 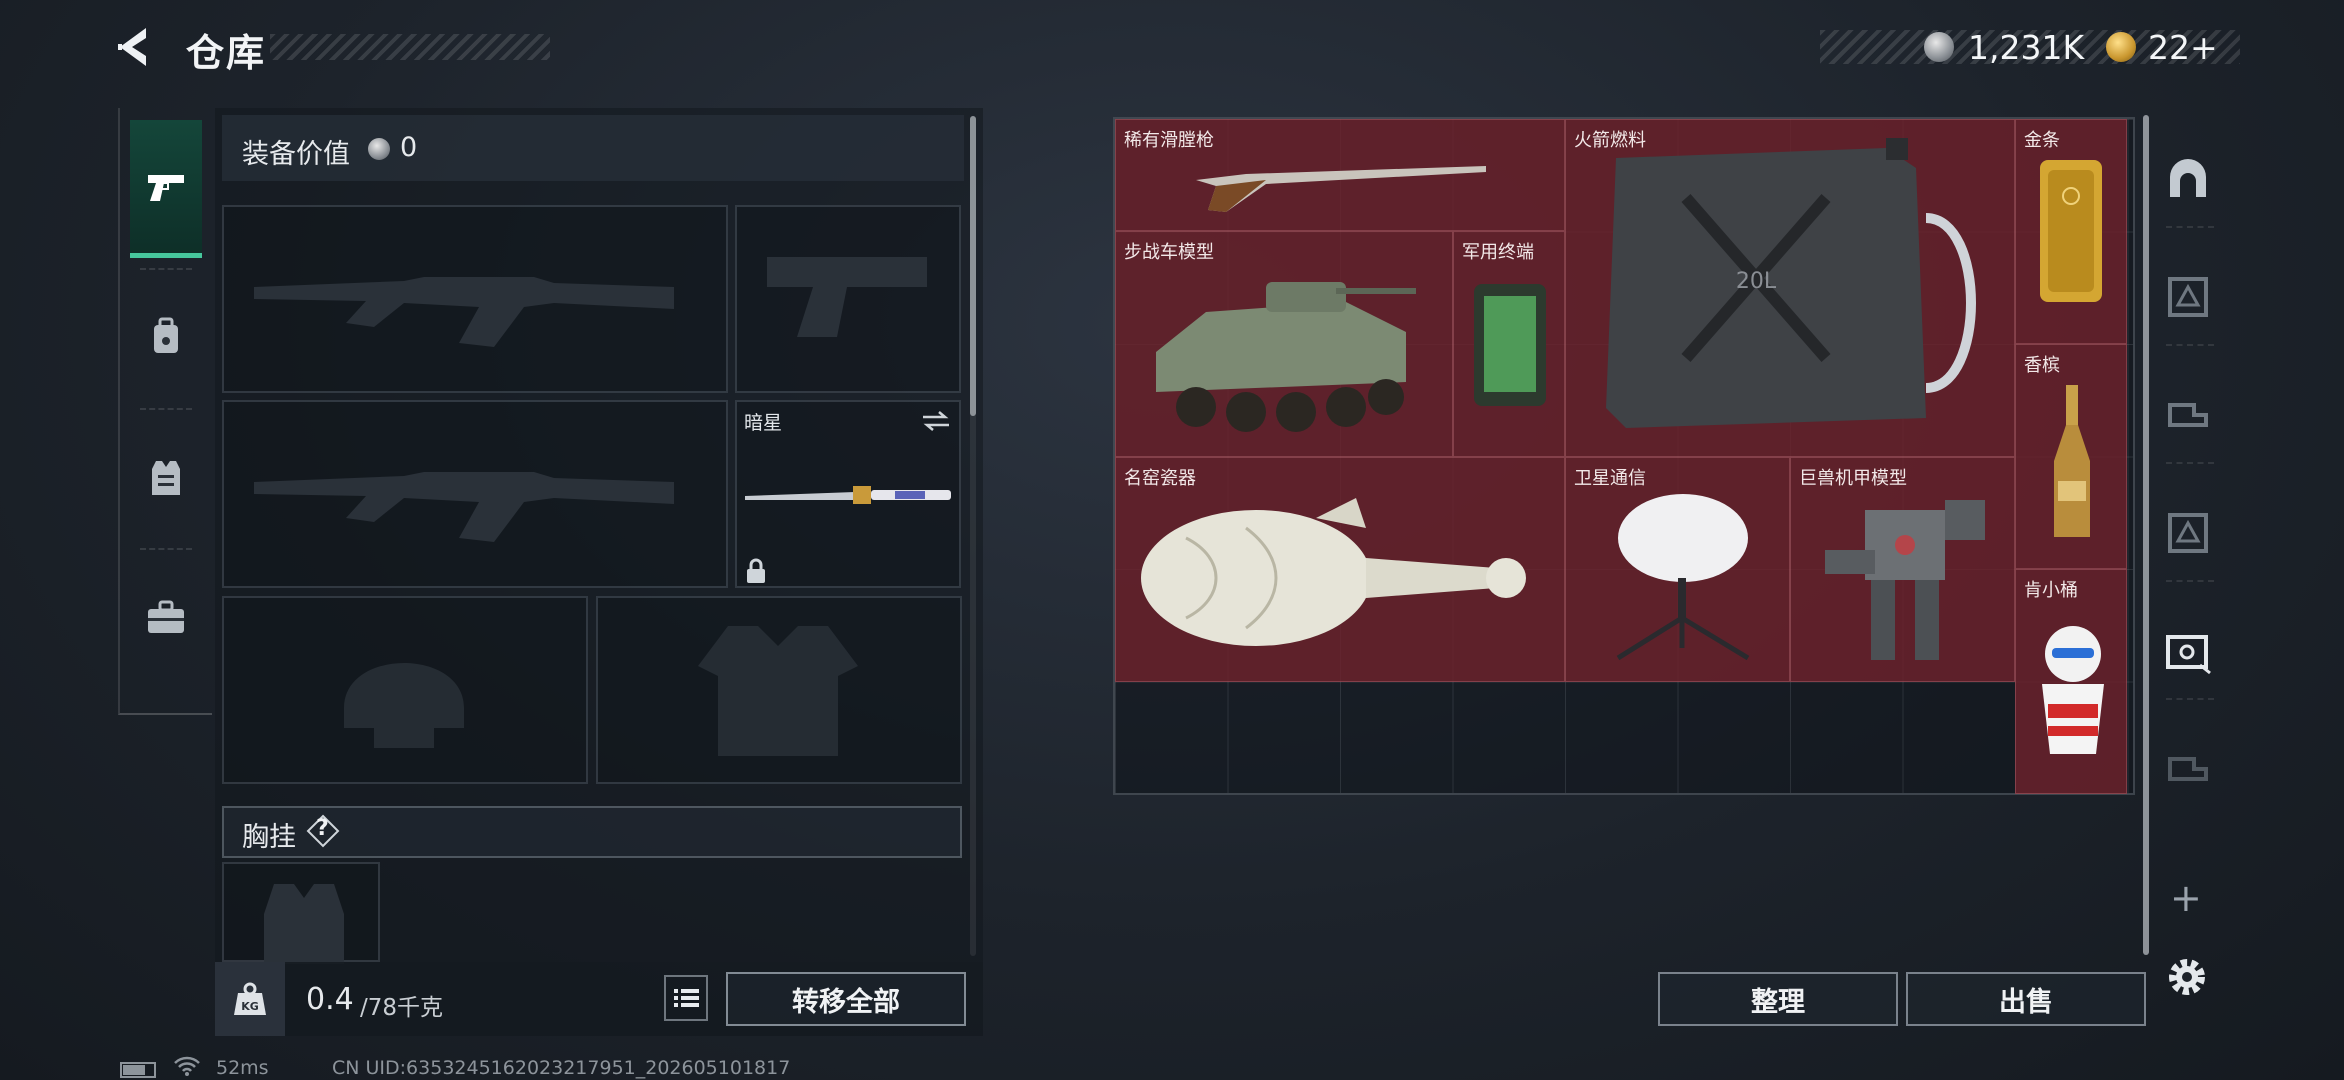 What do you see at coordinates (2042, 365) in the screenshot?
I see `item-name: 香槟` at bounding box center [2042, 365].